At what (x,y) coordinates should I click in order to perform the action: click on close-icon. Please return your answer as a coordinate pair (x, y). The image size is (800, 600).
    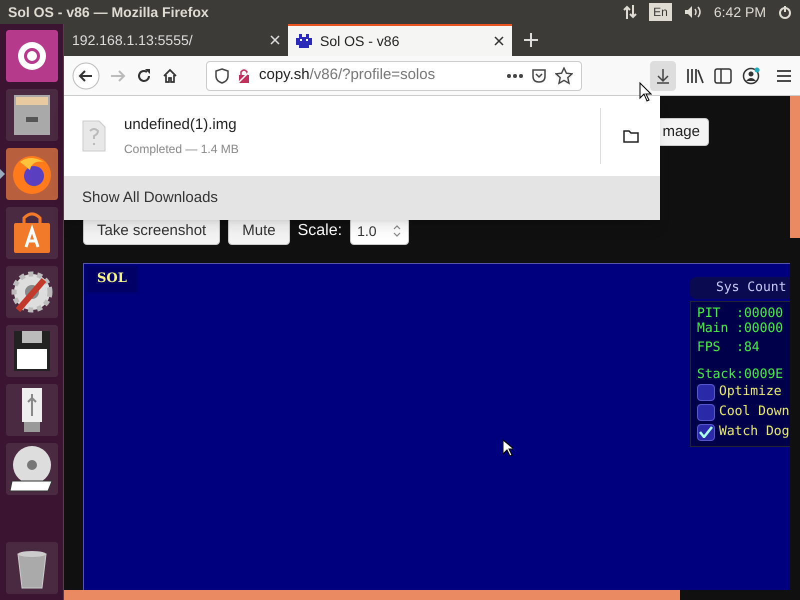
    Looking at the image, I should click on (499, 41).